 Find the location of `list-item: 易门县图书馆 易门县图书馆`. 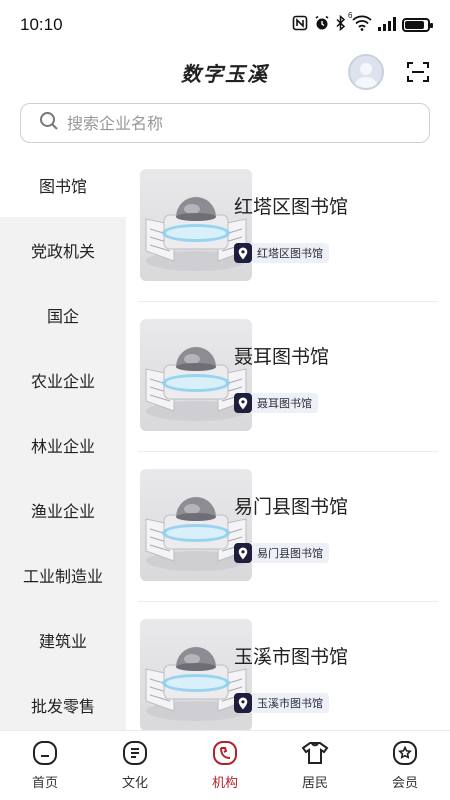

list-item: 易门县图书馆 易门县图书馆 is located at coordinates (288, 527).